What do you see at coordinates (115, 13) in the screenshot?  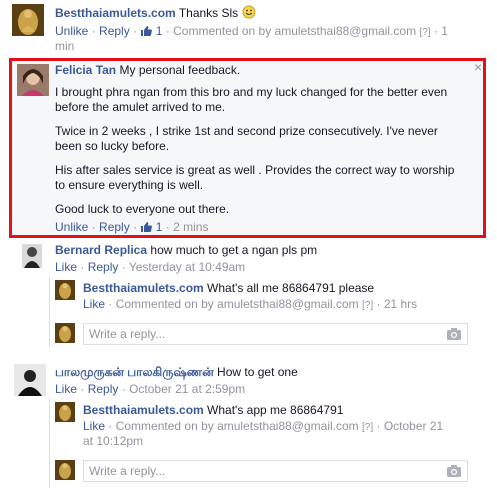 I see `comment-author: Bestthaiamulets.com` at bounding box center [115, 13].